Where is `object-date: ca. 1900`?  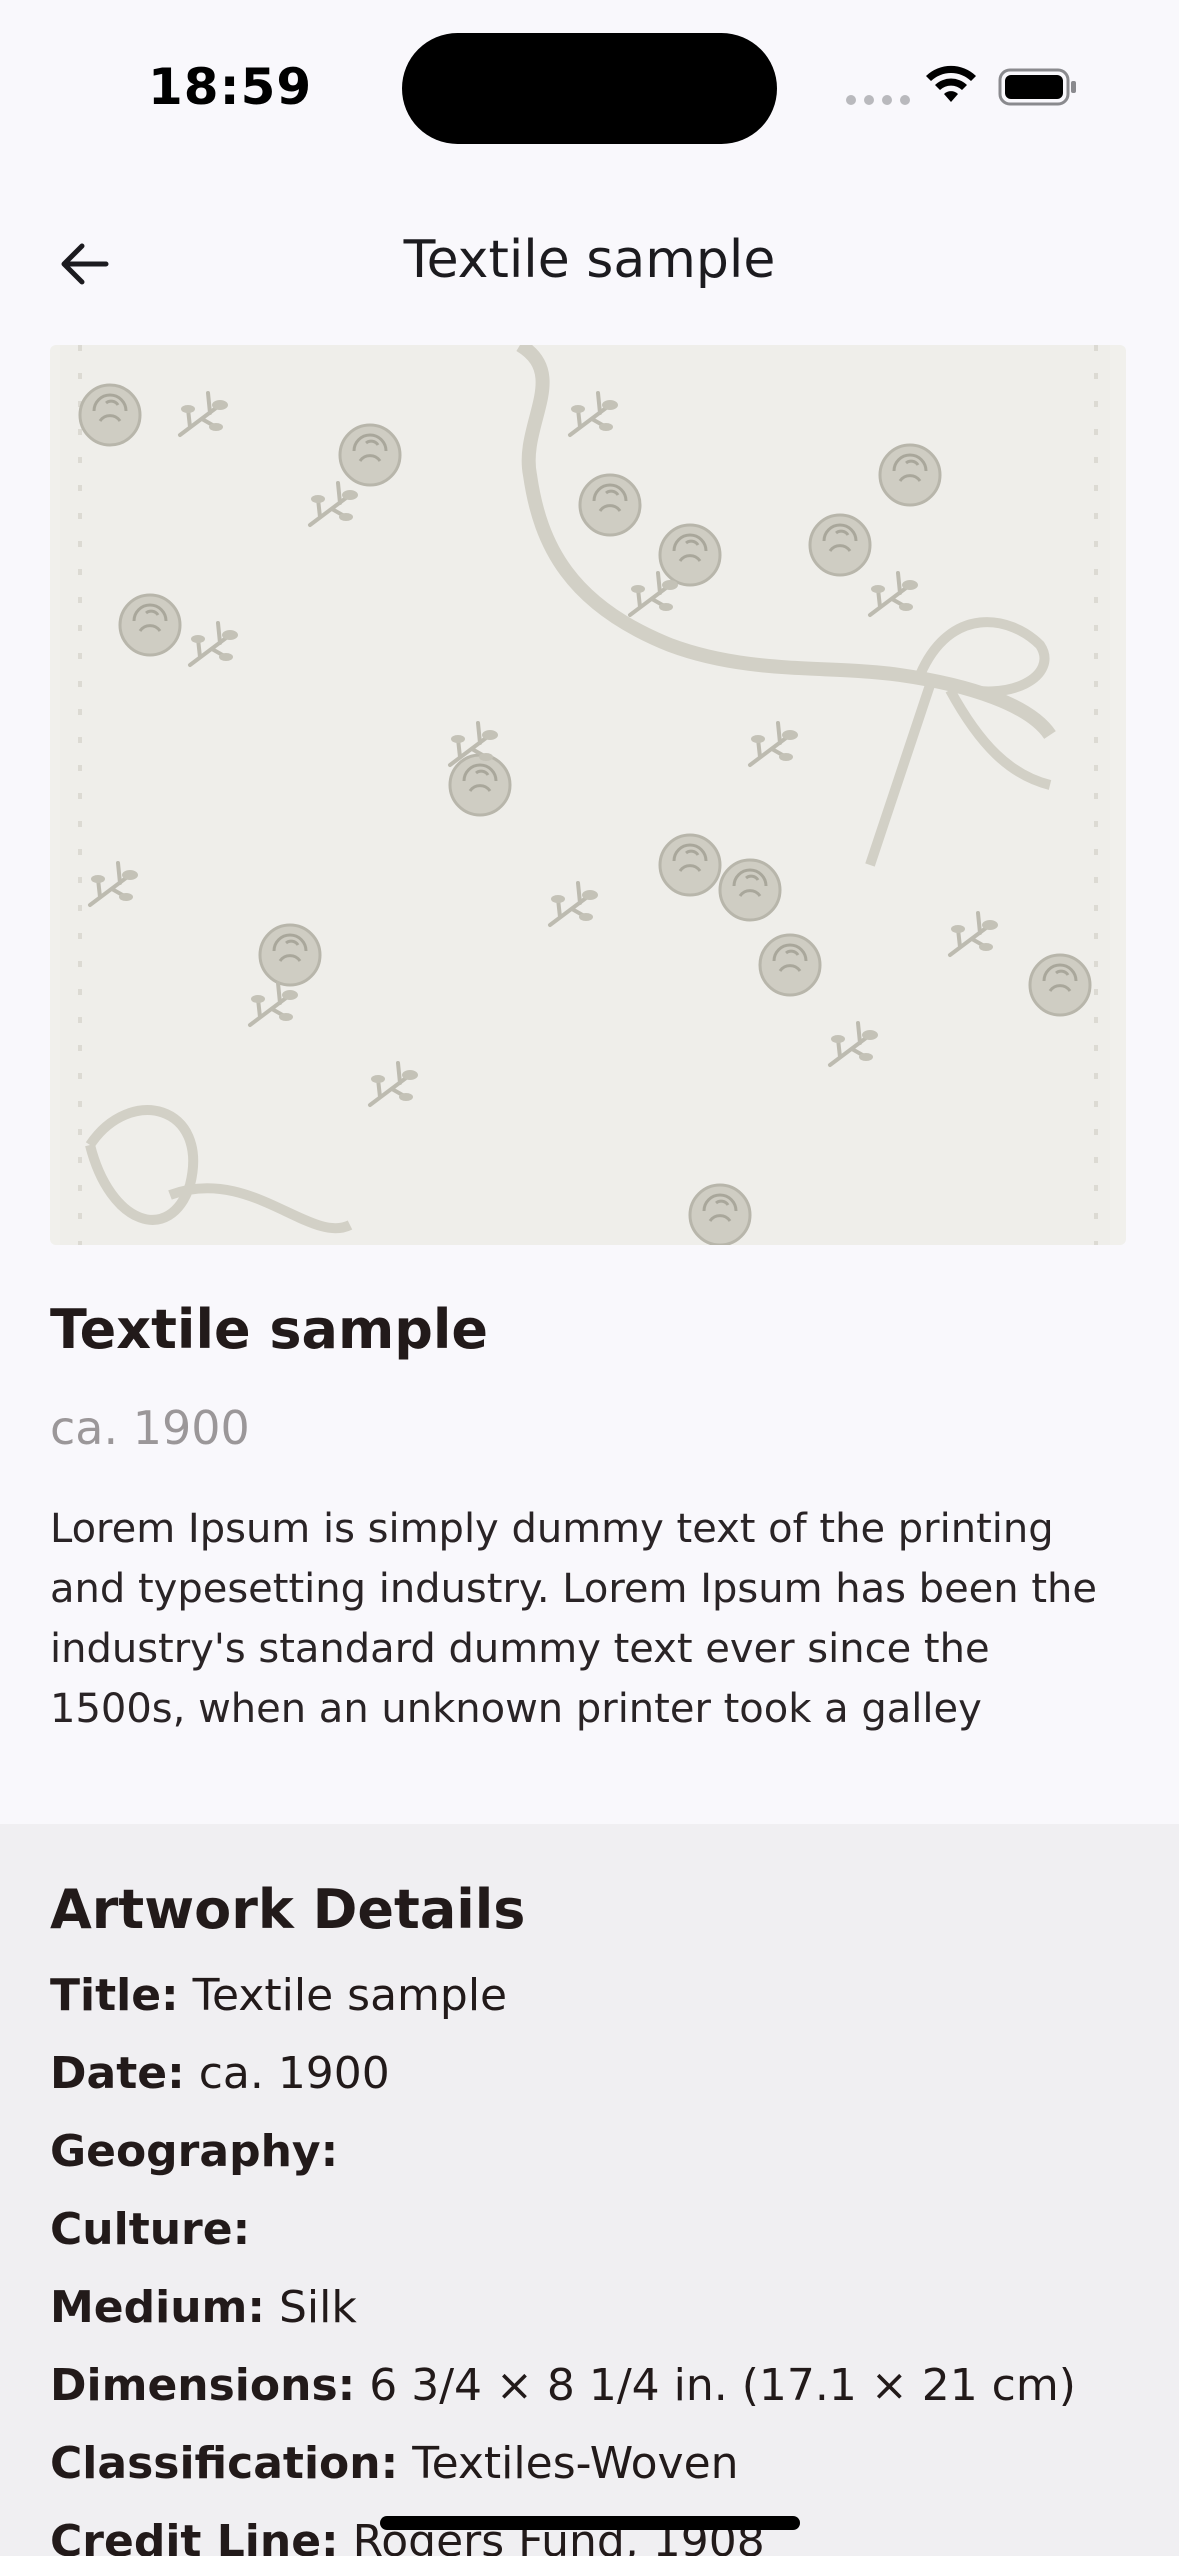
object-date: ca. 1900 is located at coordinates (150, 1428).